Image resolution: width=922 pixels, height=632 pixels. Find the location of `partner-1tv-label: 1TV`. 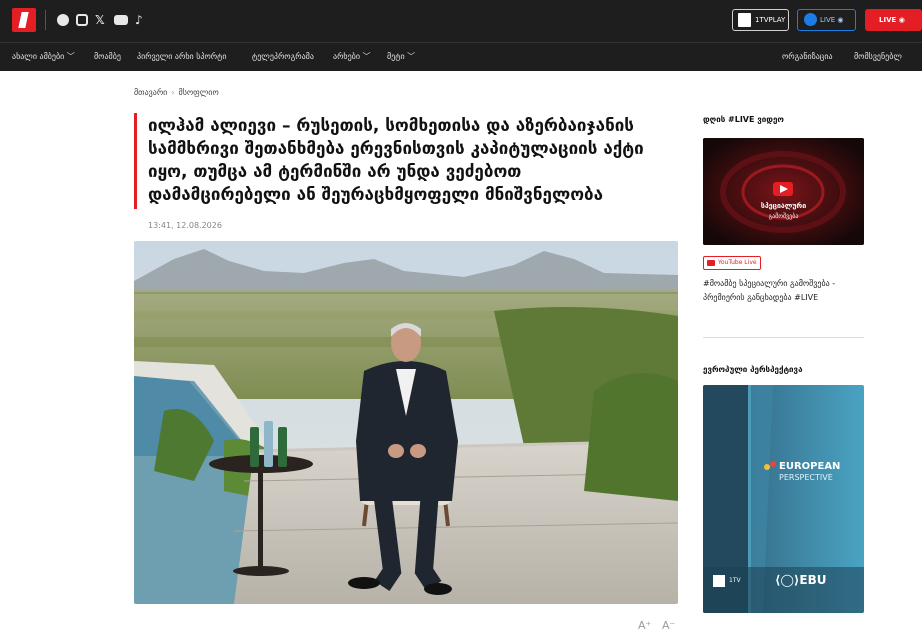

partner-1tv-label: 1TV is located at coordinates (735, 580).